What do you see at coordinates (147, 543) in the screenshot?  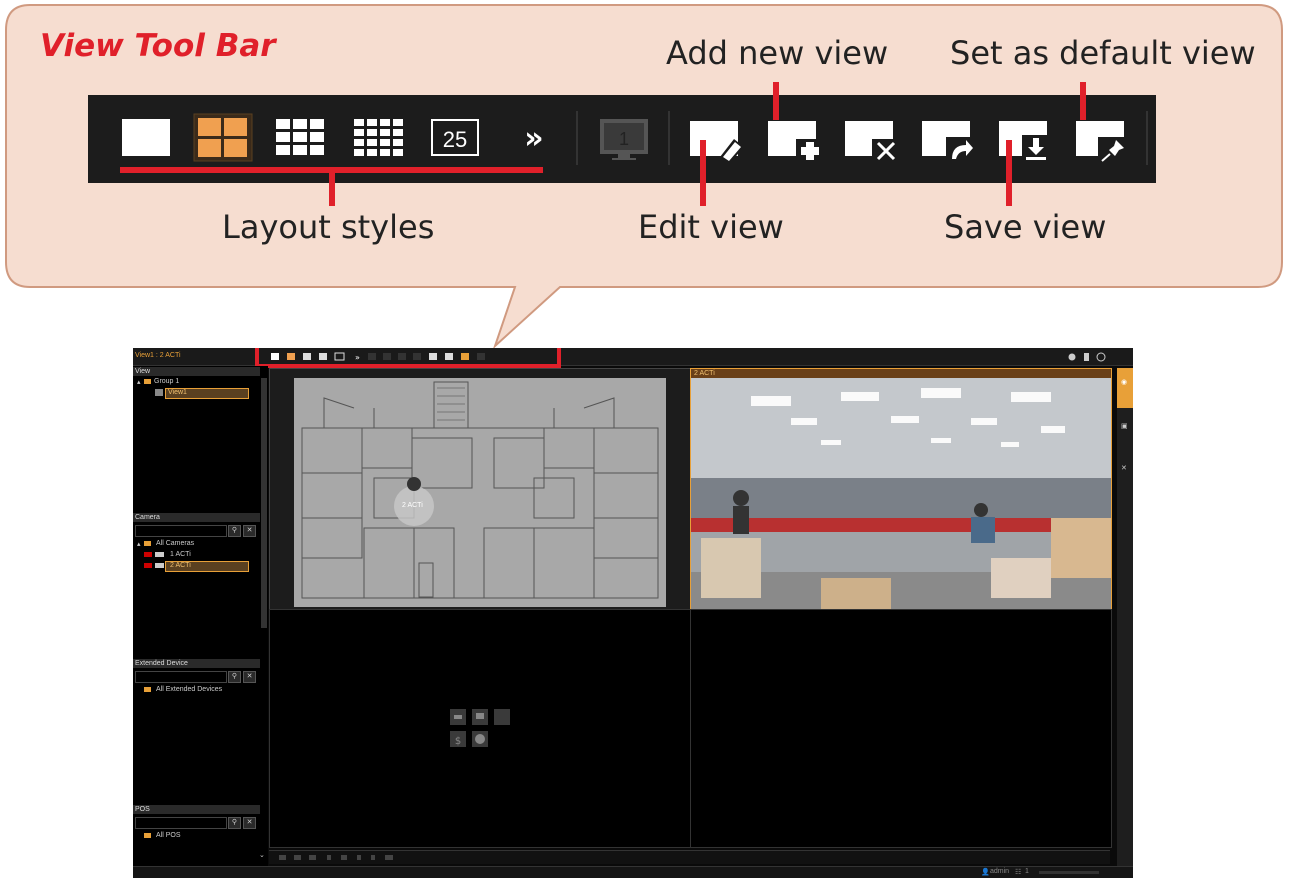 I see `cameras-folder-icon` at bounding box center [147, 543].